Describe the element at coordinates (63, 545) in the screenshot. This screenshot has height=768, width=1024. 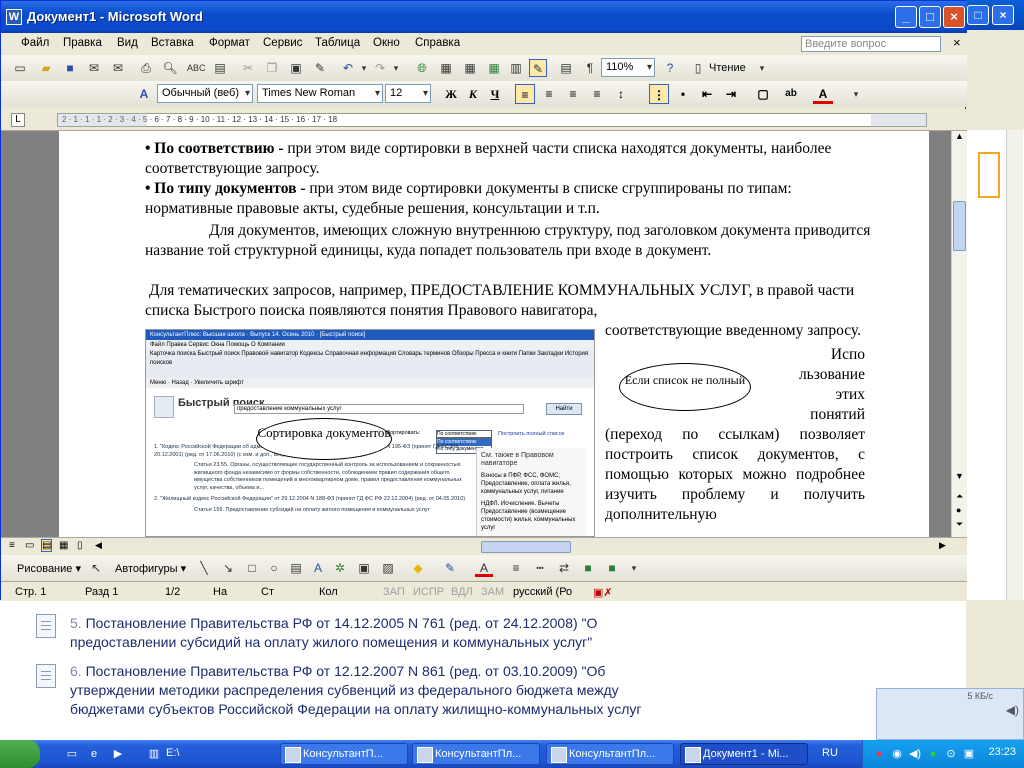
I see `outline-view-icon: ▦` at that location.